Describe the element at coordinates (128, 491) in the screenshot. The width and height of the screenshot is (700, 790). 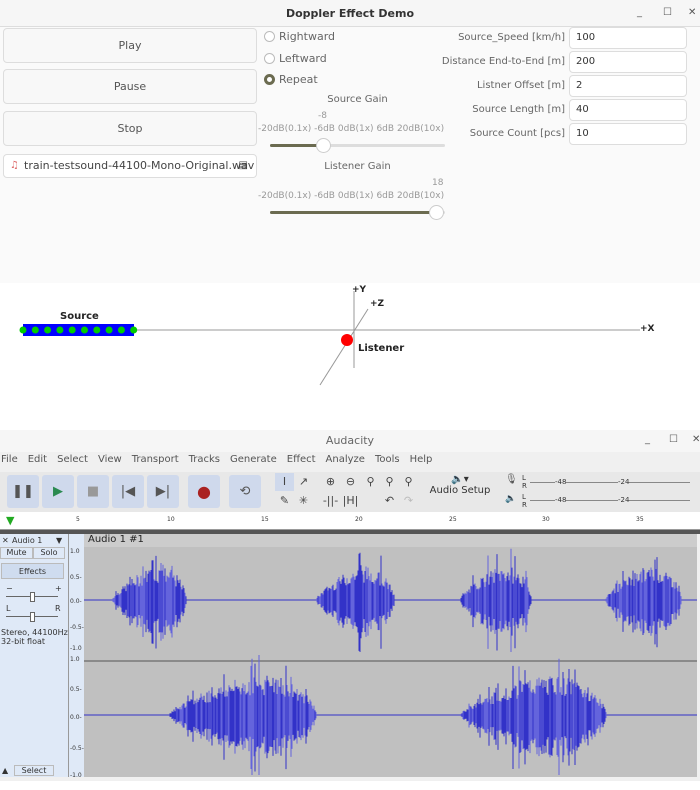
I see `skip-start-button: |◀` at that location.